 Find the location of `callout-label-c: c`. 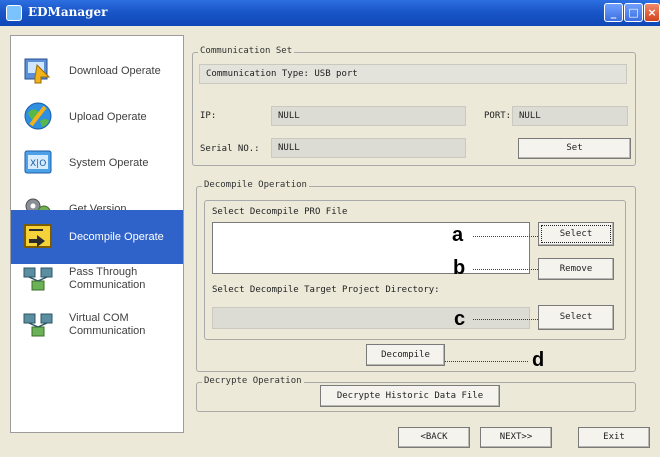

callout-label-c: c is located at coordinates (460, 319).